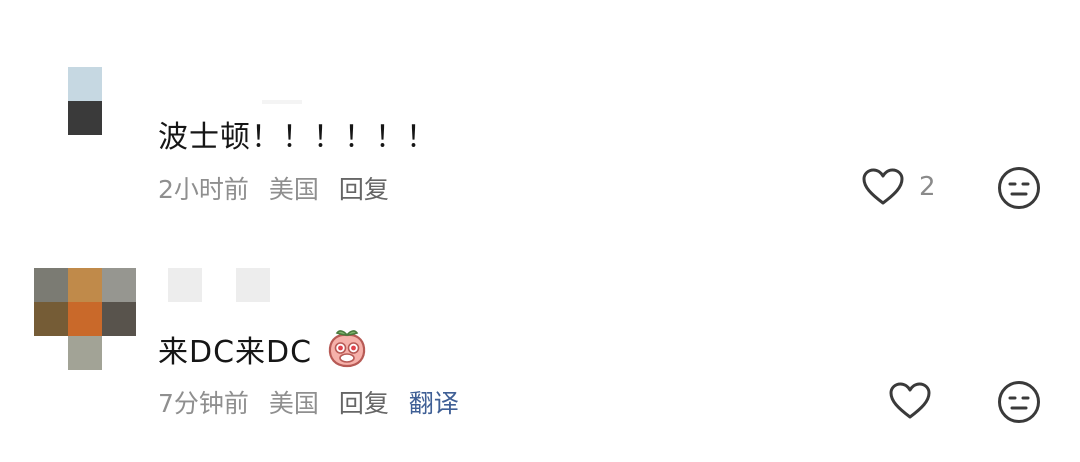 This screenshot has height=462, width=1080. I want to click on like-button, so click(910, 401).